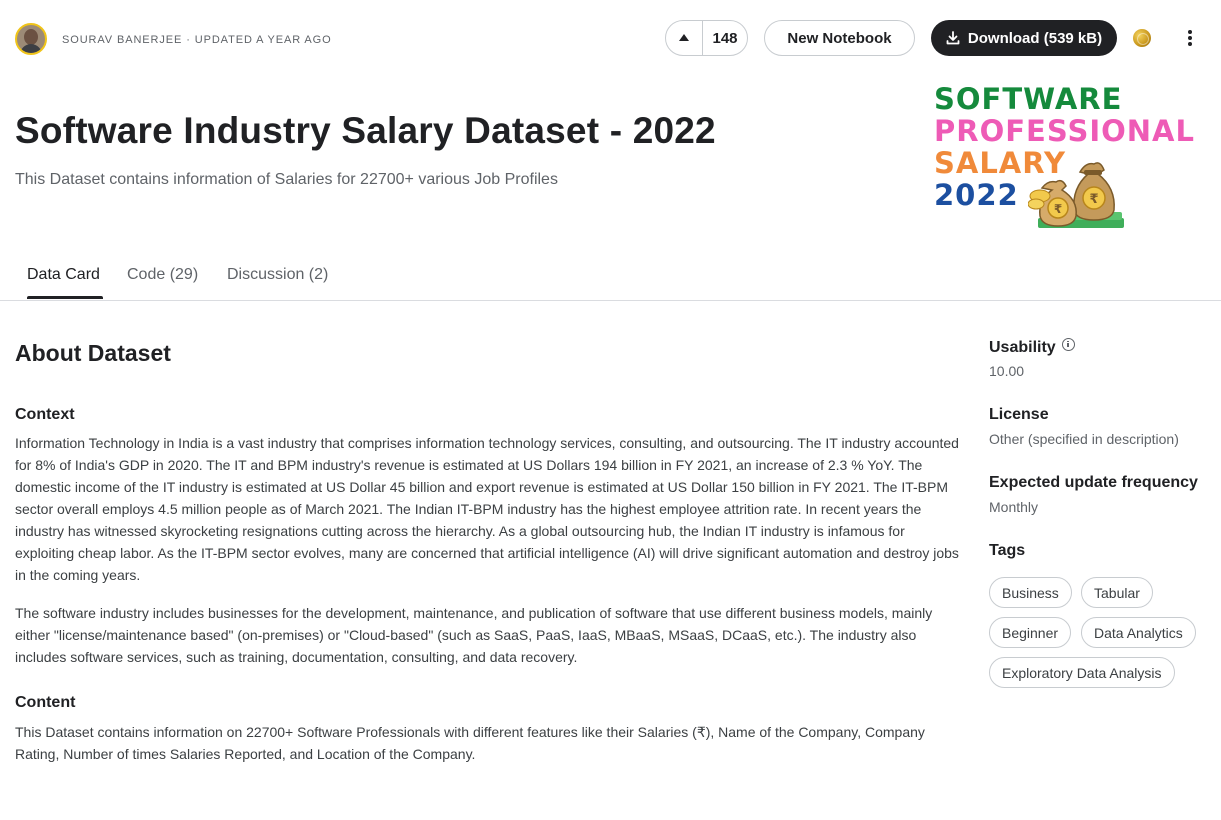 The height and width of the screenshot is (820, 1221). Describe the element at coordinates (1142, 38) in the screenshot. I see `gold-medal-icon` at that location.